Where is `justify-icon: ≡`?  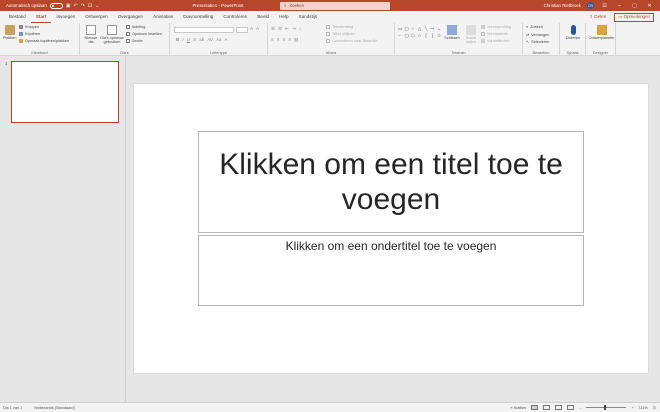 justify-icon: ≡ is located at coordinates (289, 40).